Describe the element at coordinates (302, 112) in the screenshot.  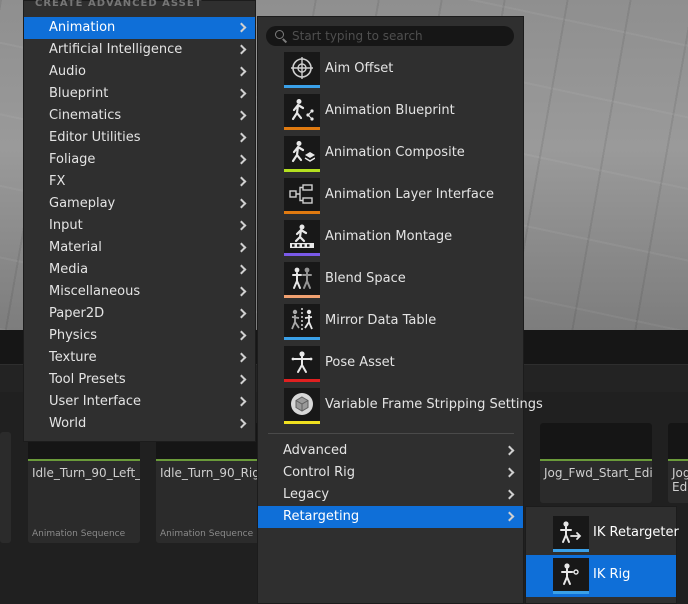
I see `animation-blueprint-icon` at that location.